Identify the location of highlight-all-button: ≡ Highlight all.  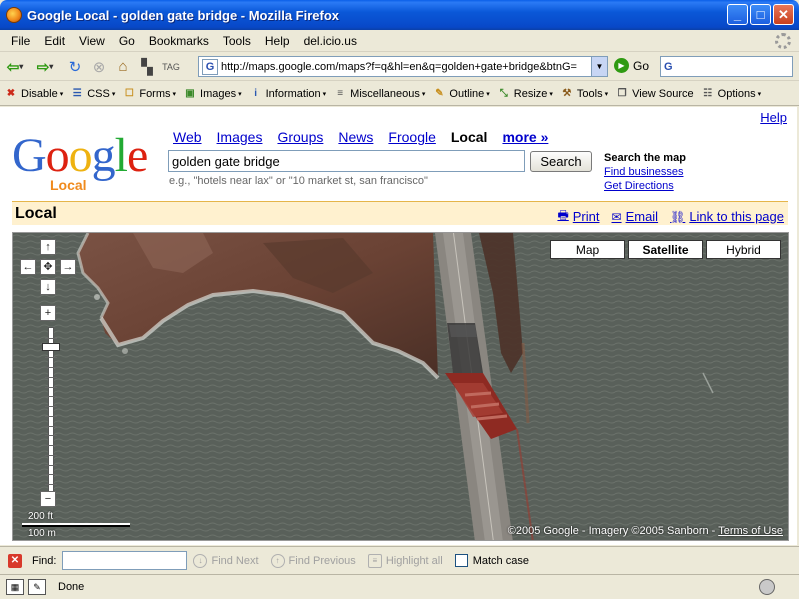
(405, 560).